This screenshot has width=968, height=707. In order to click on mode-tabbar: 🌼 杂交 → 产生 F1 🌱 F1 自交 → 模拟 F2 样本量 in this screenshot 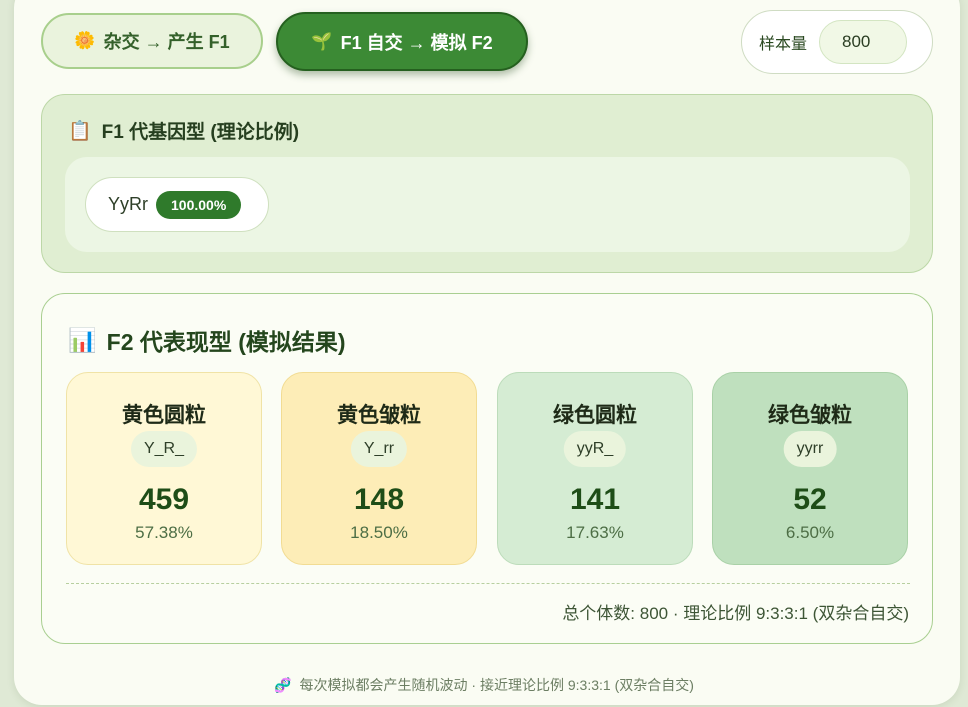, I will do `click(487, 42)`.